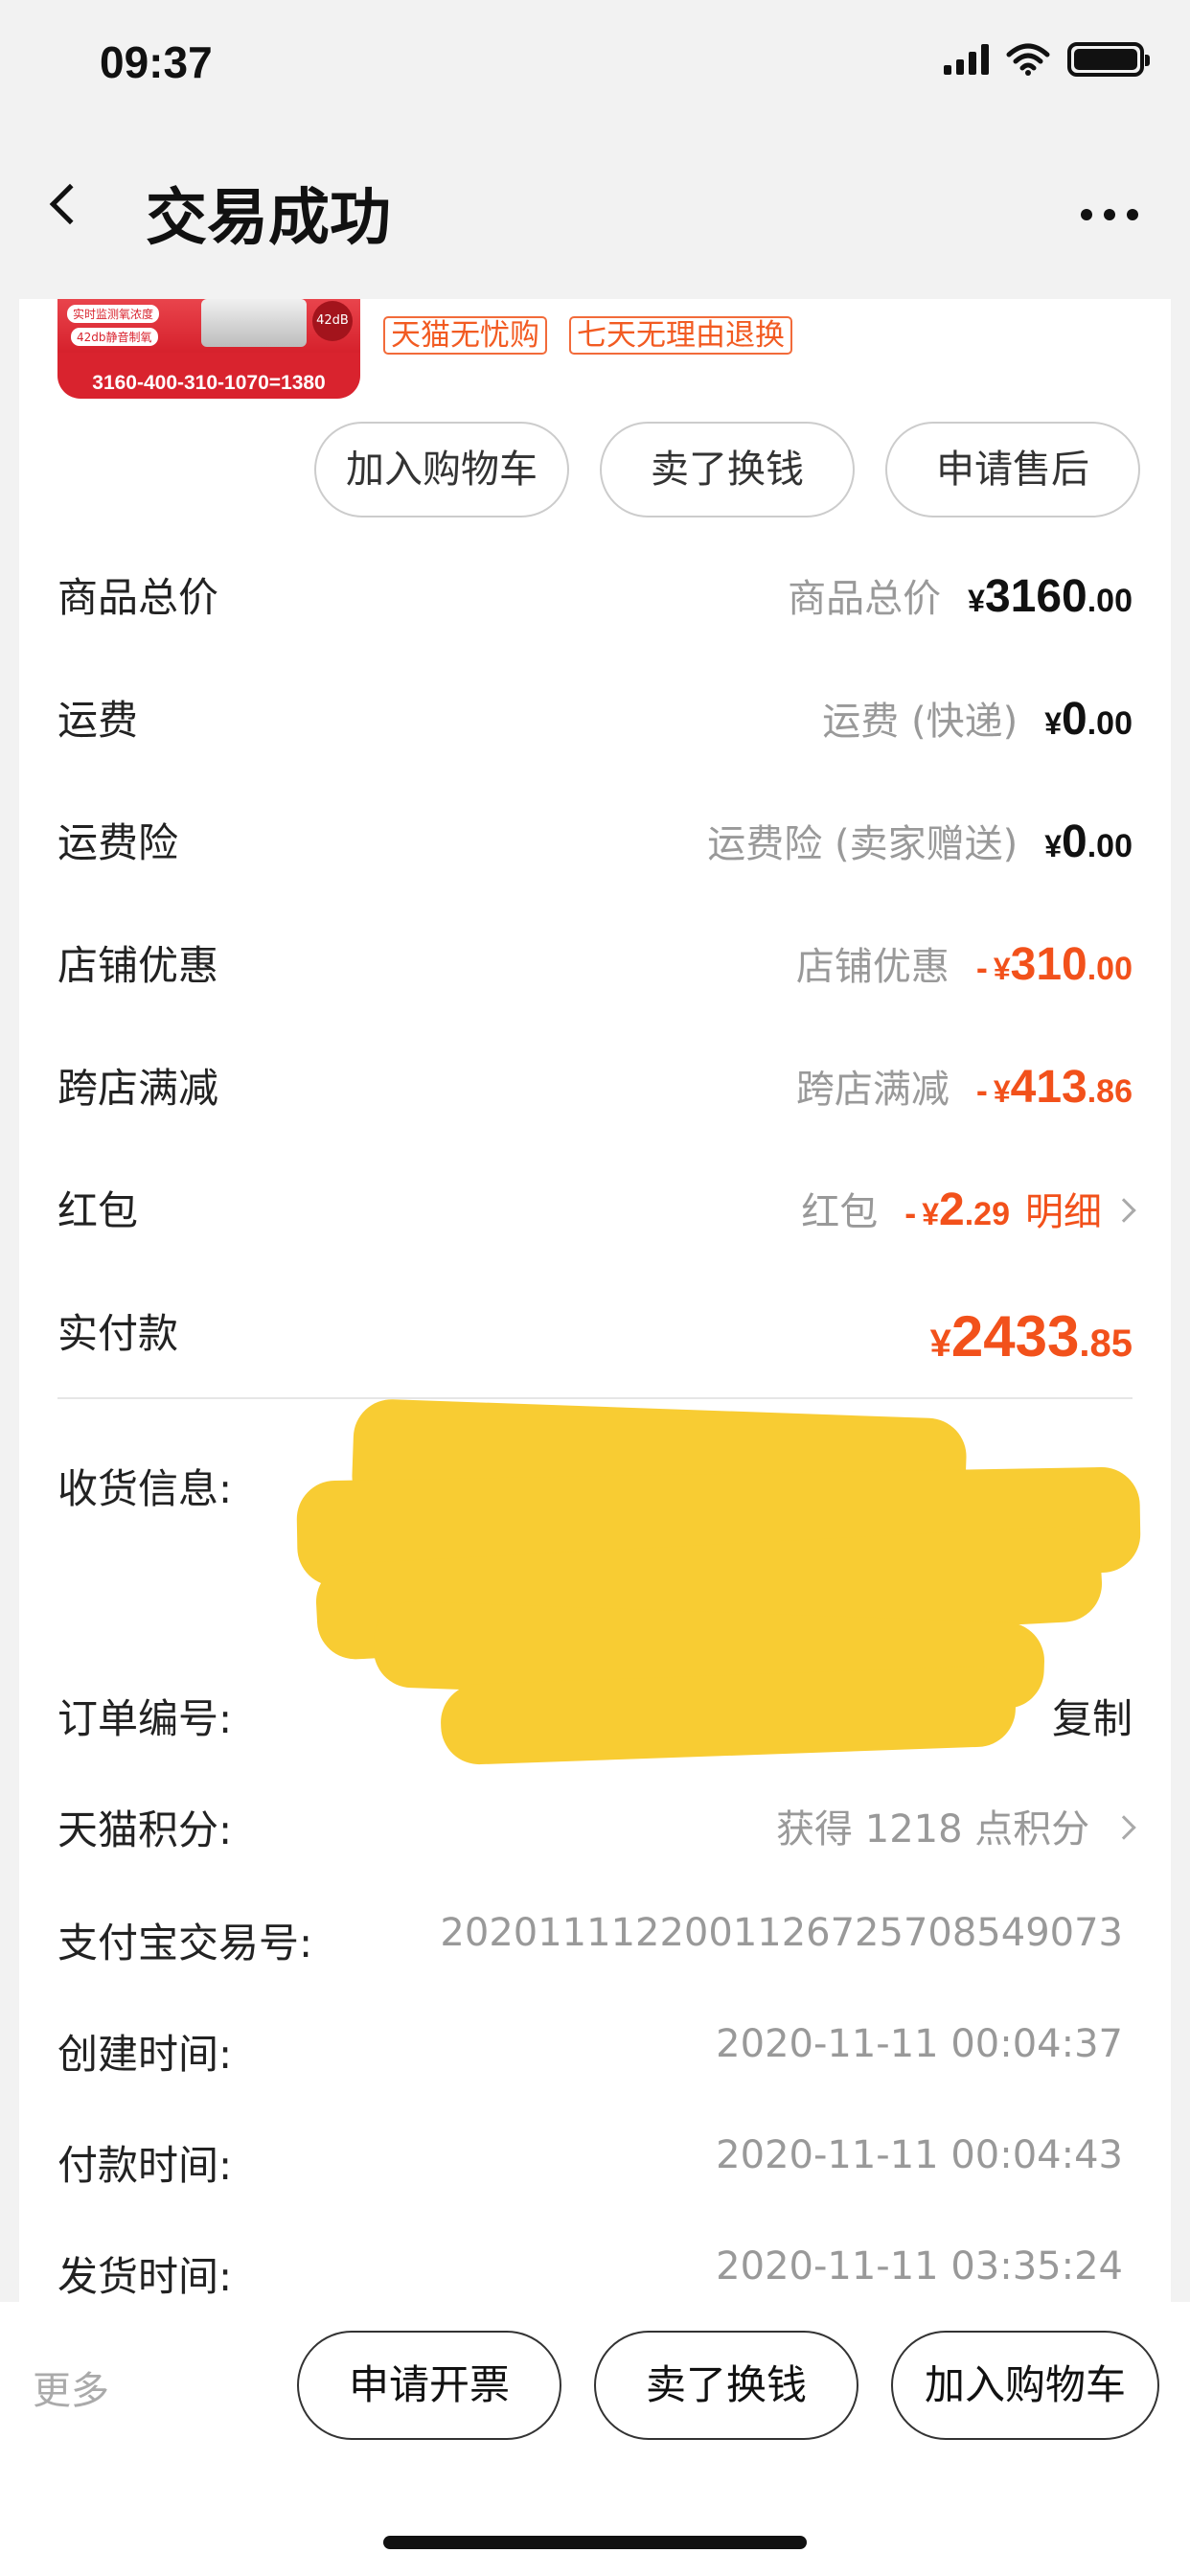 The width and height of the screenshot is (1190, 2576). What do you see at coordinates (138, 1088) in the screenshot?
I see `fee-label: 跨店满减` at bounding box center [138, 1088].